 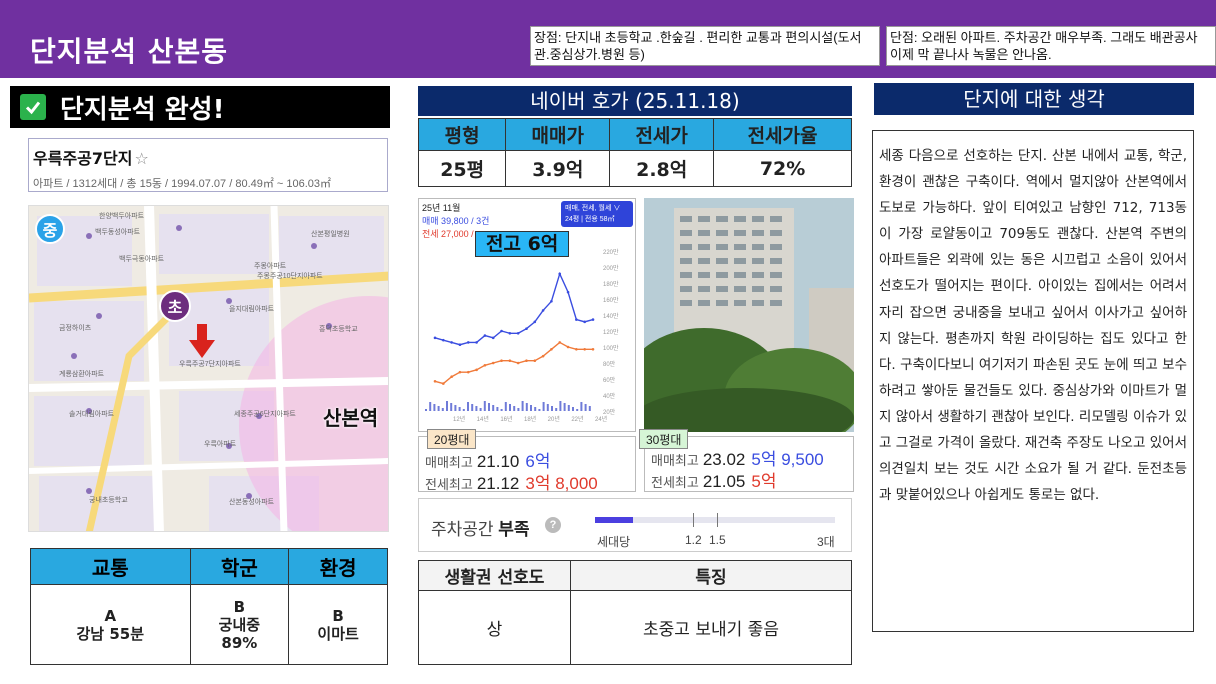 What do you see at coordinates (220, 443) in the screenshot?
I see `svg-text: 우륵아파트` at bounding box center [220, 443].